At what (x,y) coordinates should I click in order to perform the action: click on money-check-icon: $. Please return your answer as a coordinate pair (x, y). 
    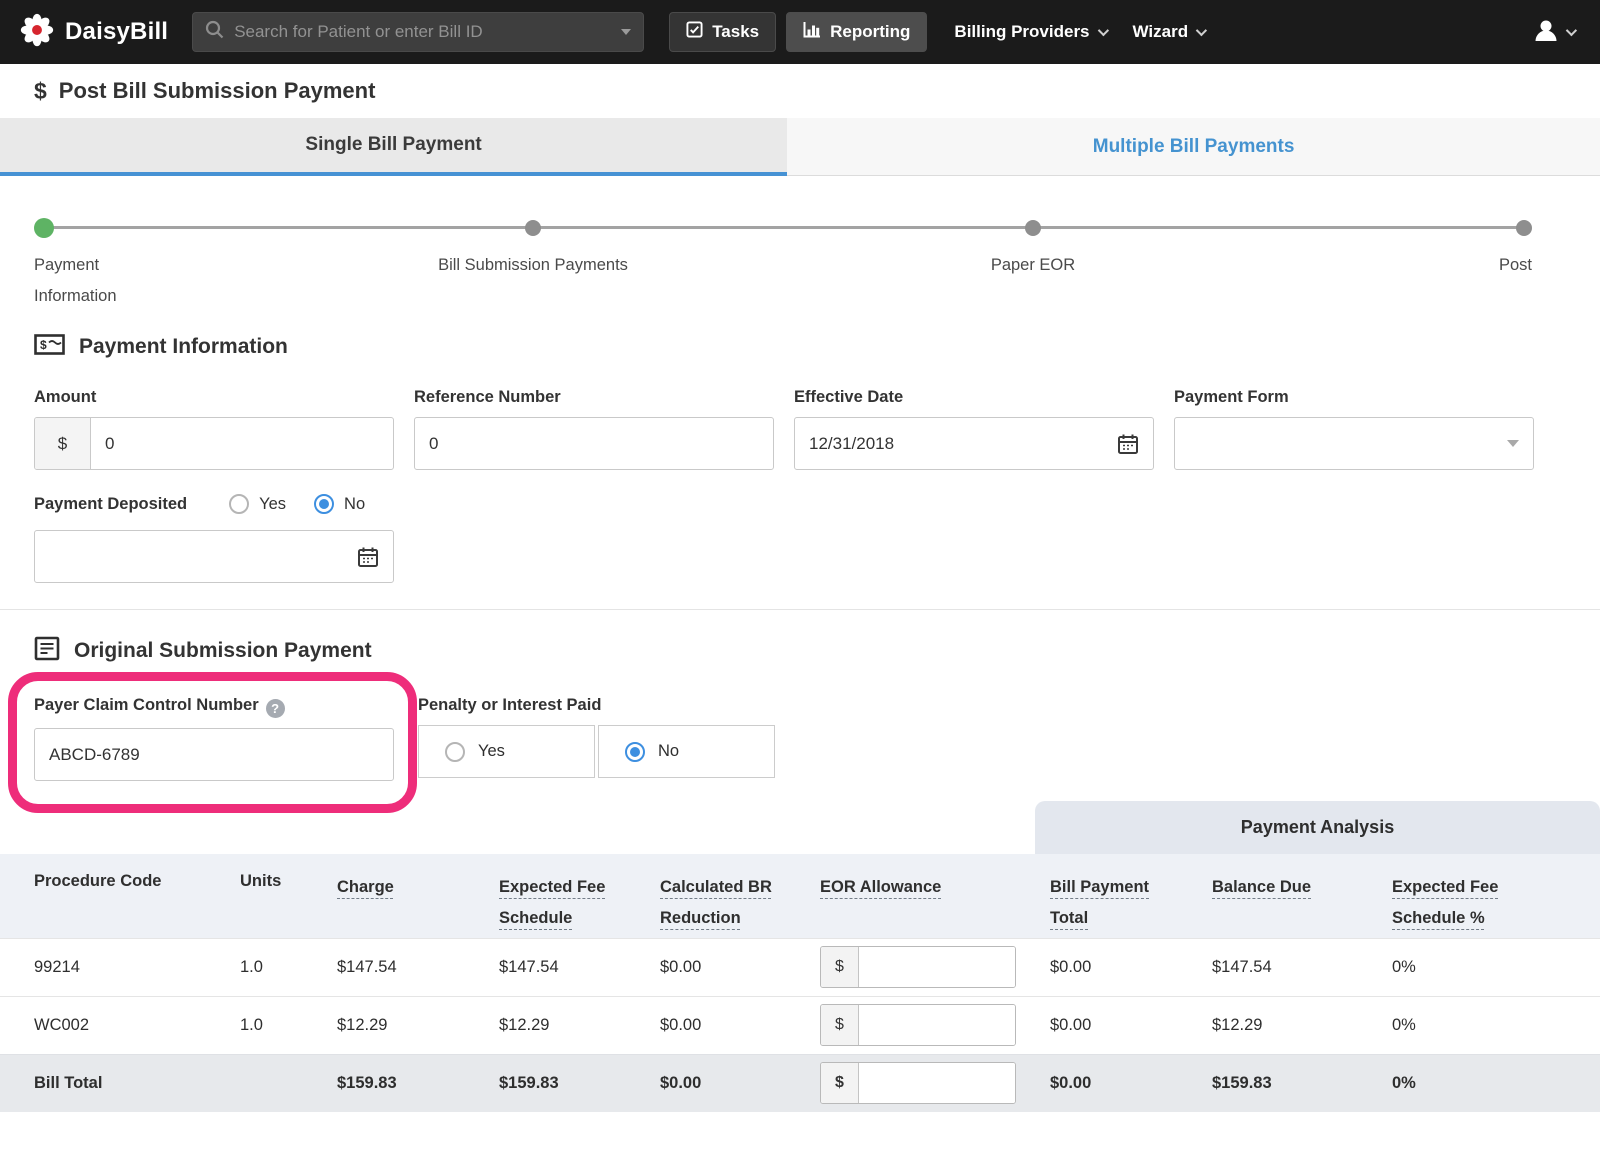
    Looking at the image, I should click on (49, 347).